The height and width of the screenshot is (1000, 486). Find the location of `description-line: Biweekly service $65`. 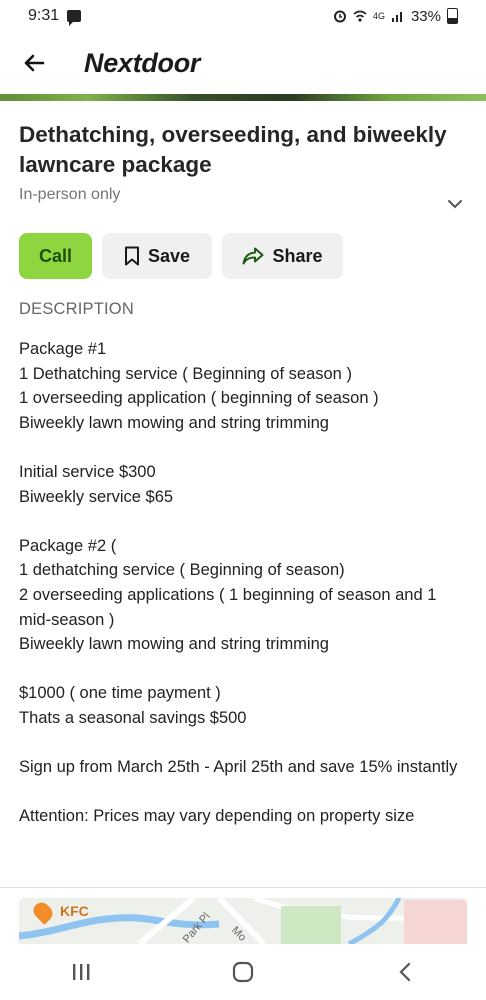

description-line: Biweekly service $65 is located at coordinates (96, 496).